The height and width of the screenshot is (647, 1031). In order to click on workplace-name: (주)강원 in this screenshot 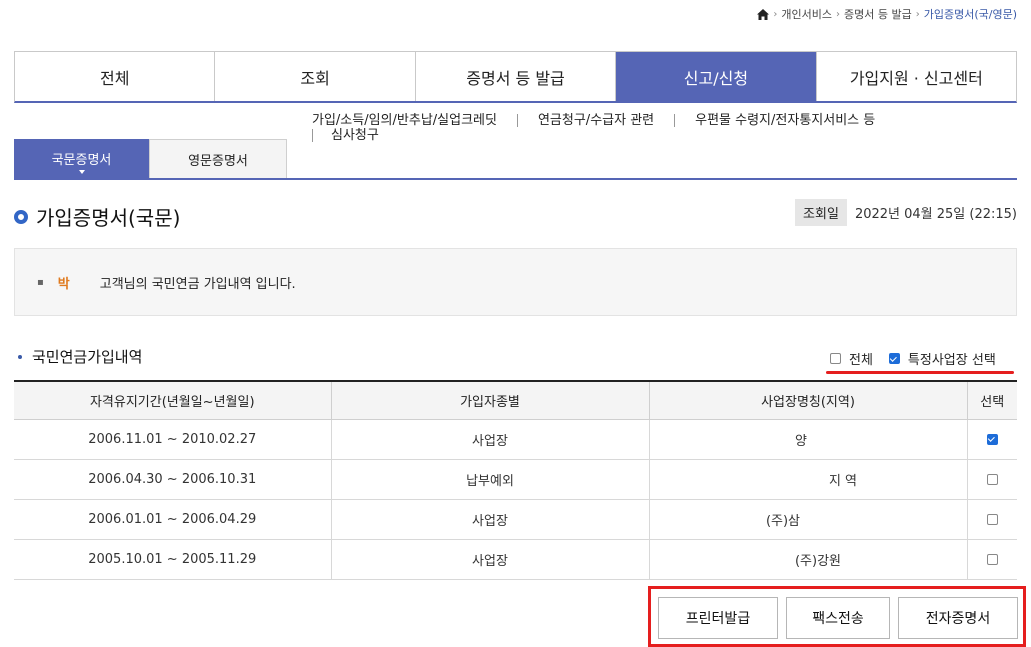, I will do `click(818, 561)`.